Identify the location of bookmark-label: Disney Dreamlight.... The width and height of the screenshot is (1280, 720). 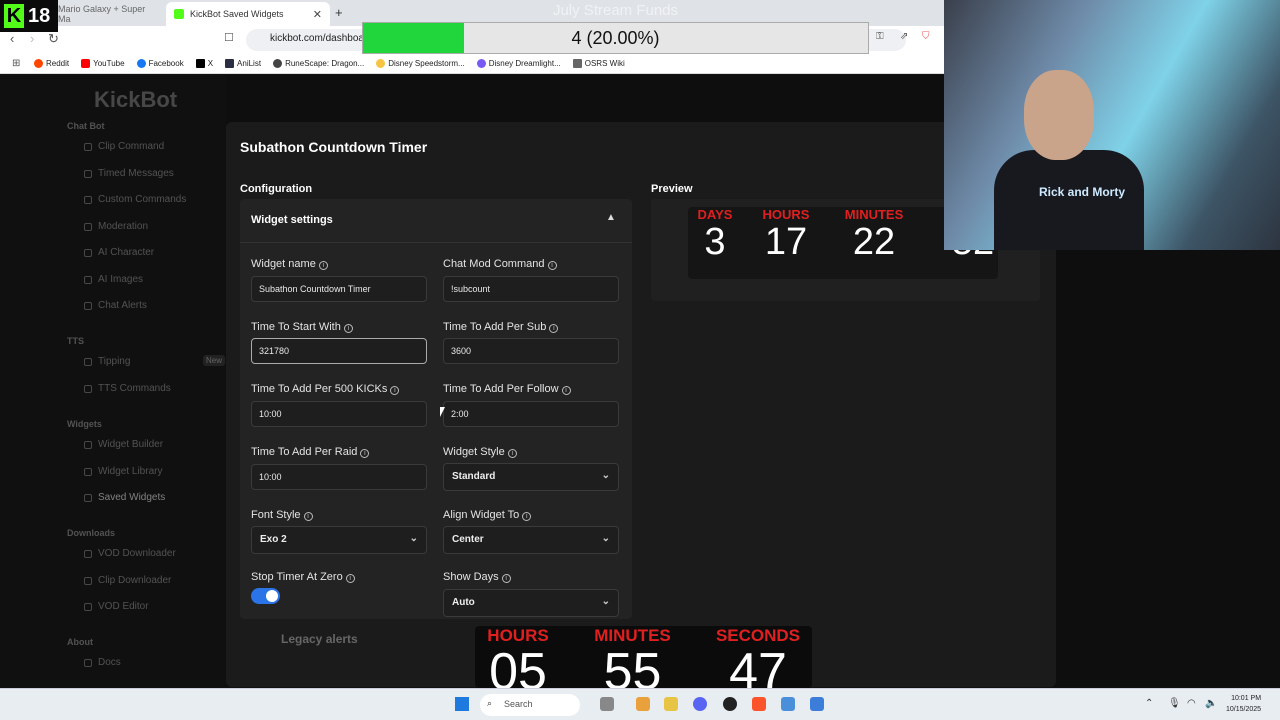
(524, 63).